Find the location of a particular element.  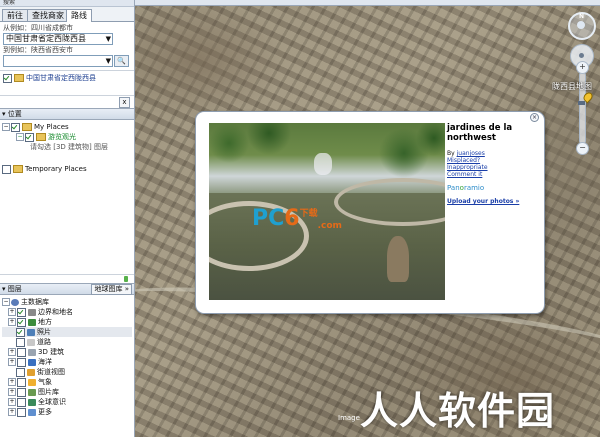

list-item: 中国甘肃省定西陇西县 is located at coordinates (67, 78).